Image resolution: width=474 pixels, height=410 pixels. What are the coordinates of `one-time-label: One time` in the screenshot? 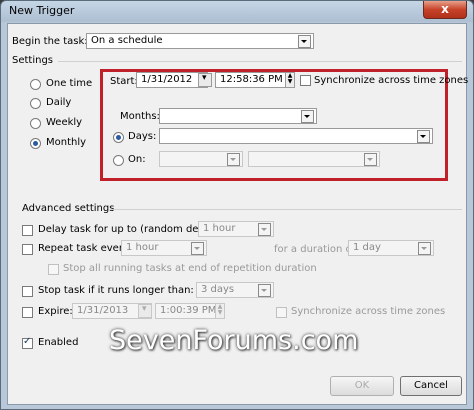 It's located at (69, 83).